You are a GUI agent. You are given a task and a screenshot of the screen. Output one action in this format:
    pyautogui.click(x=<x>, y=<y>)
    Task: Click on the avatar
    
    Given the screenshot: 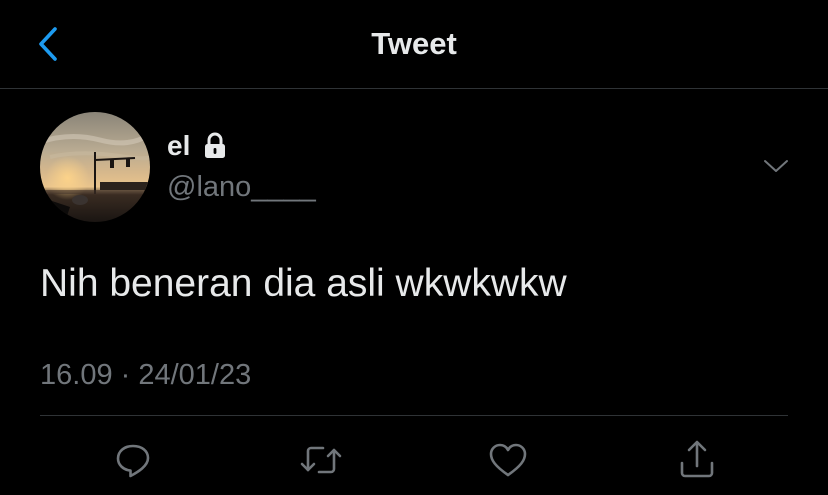 What is the action you would take?
    pyautogui.click(x=95, y=167)
    